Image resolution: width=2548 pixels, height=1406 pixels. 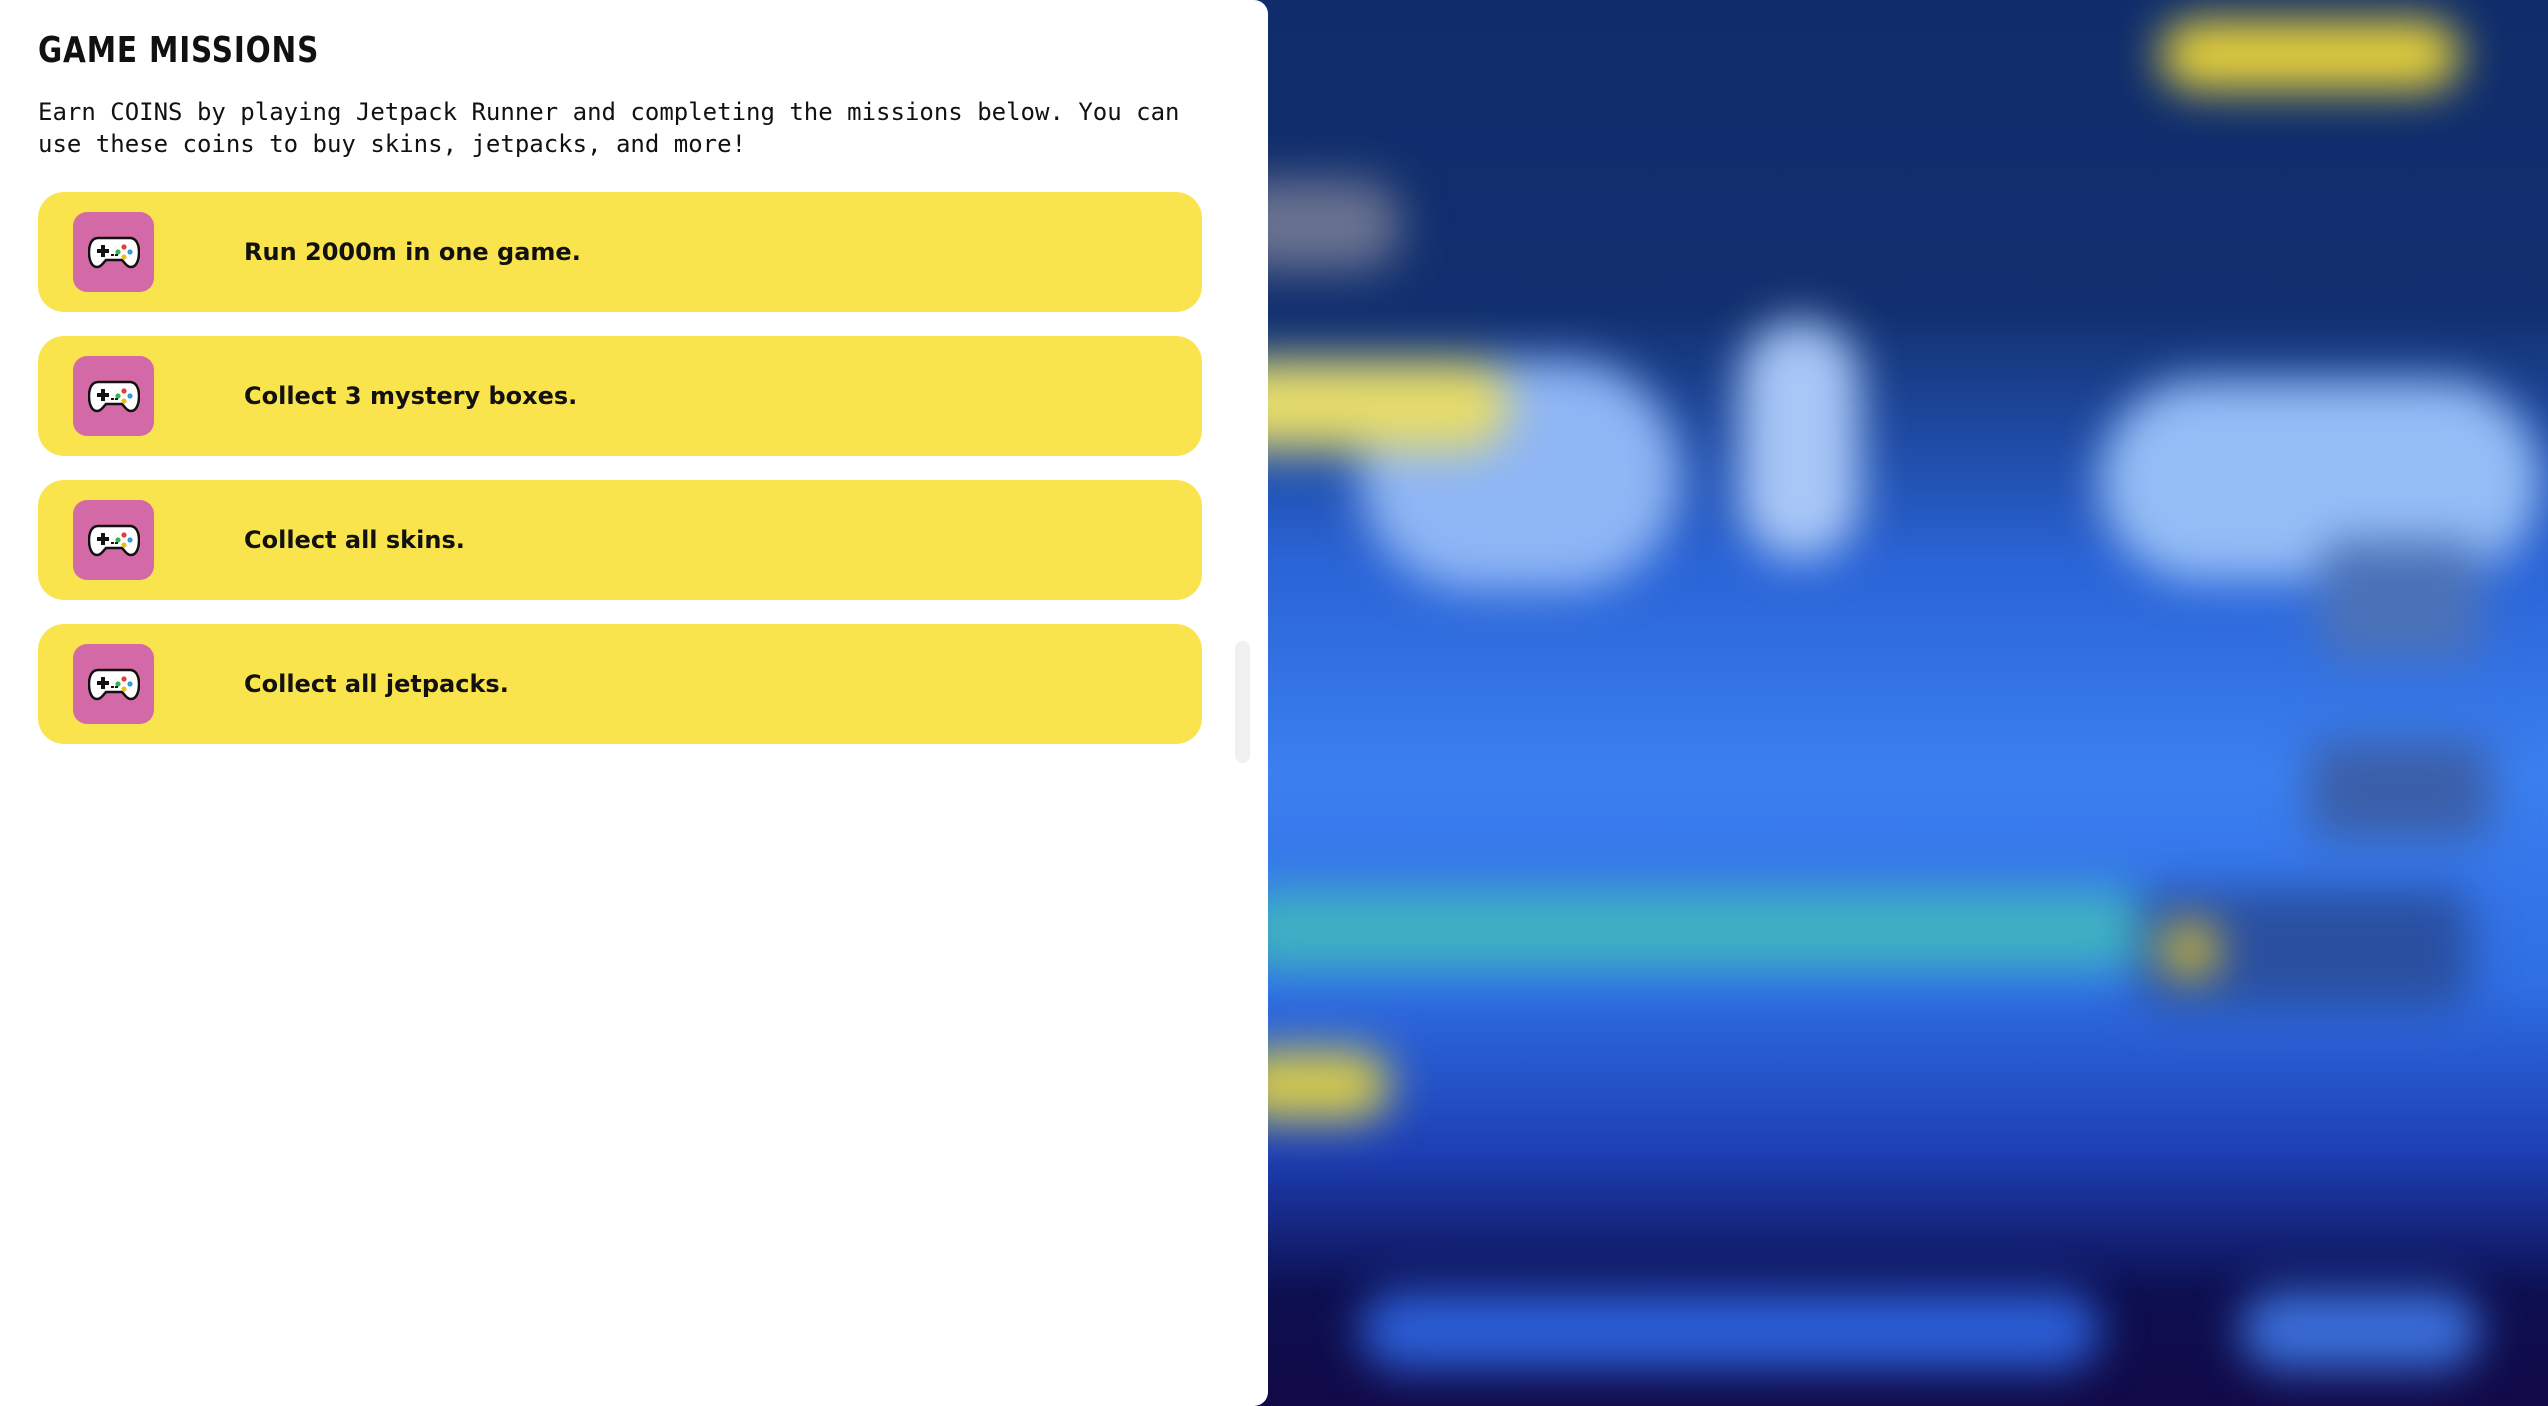 What do you see at coordinates (179, 50) in the screenshot?
I see `panel-title: GAME MISSIONS` at bounding box center [179, 50].